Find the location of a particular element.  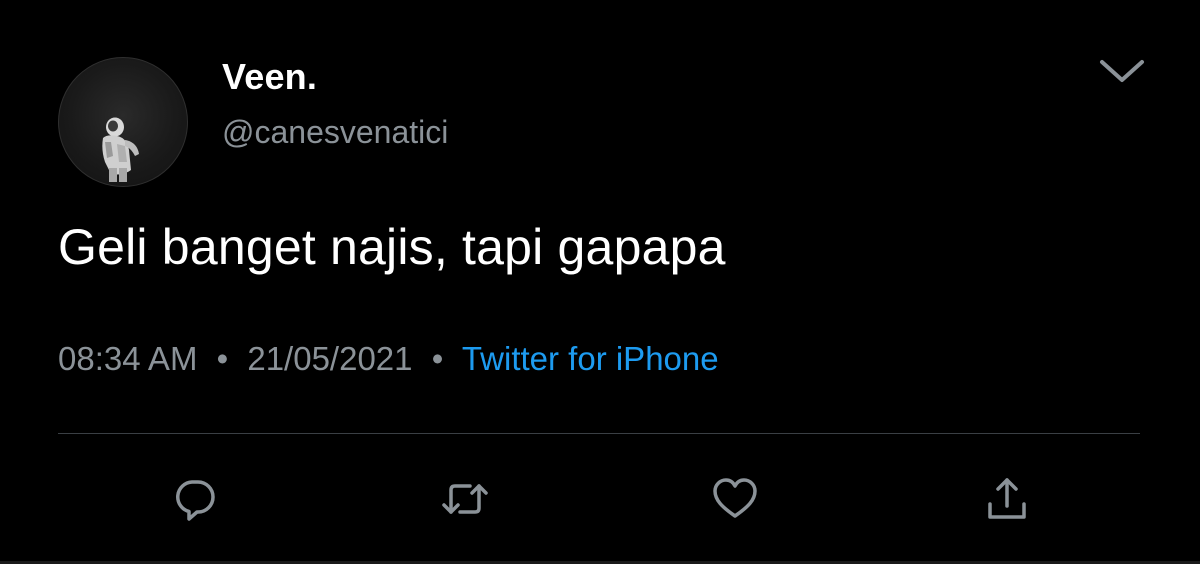

heart-icon is located at coordinates (735, 498).